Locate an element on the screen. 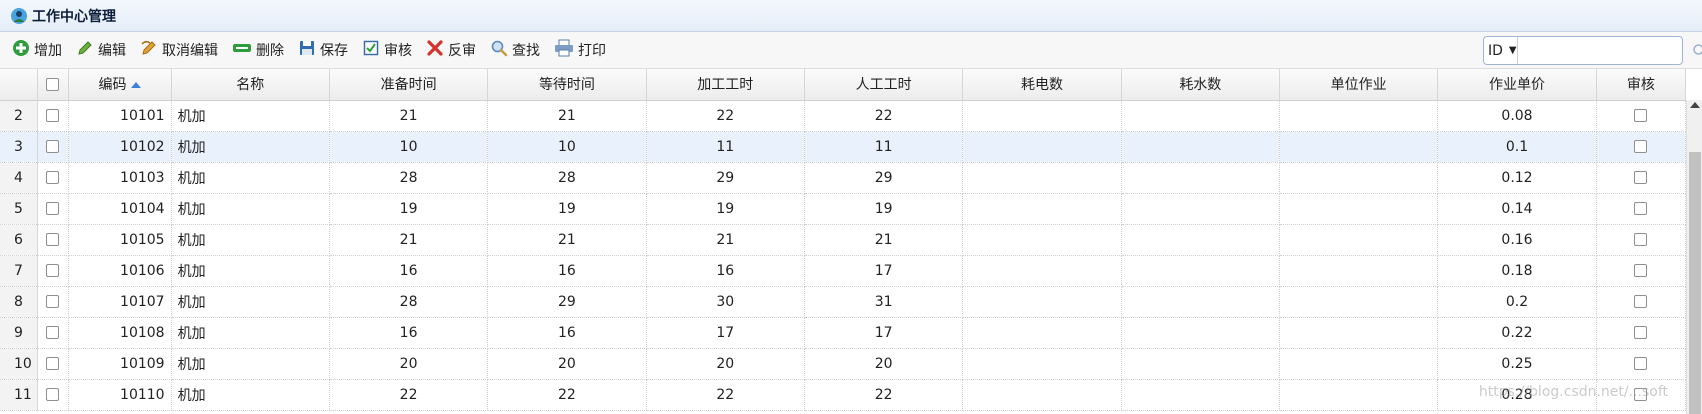  table-row: 11 10110 机加 22 22 22 22 0.28 is located at coordinates (843, 395).